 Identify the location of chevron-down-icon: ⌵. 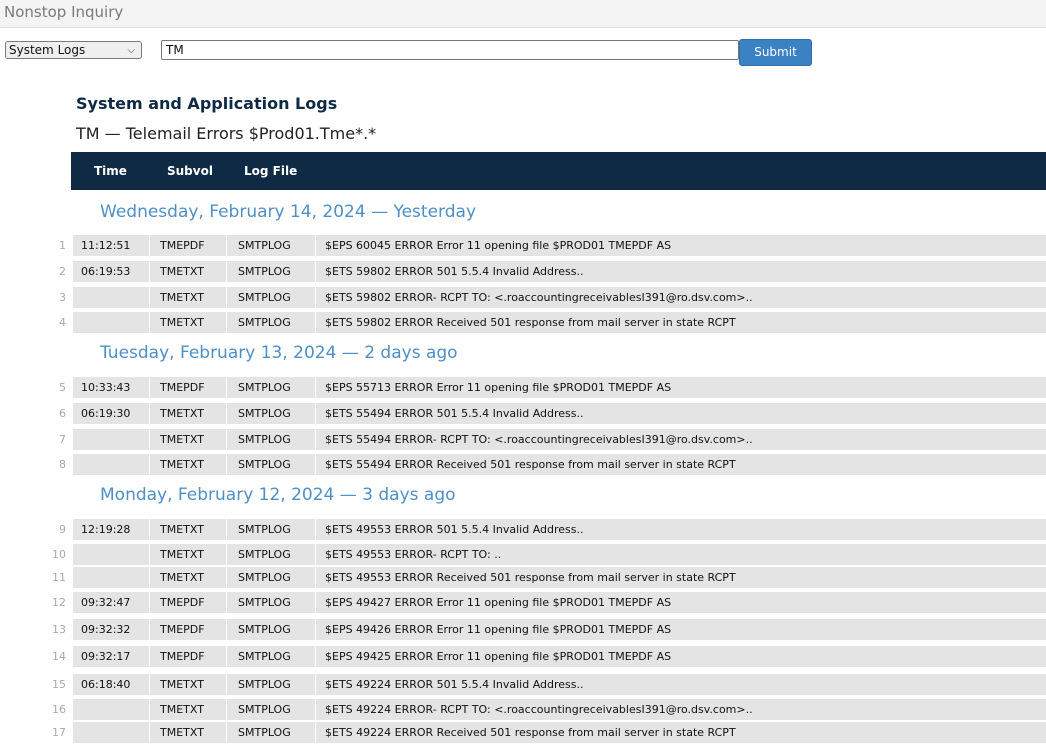
(131, 50).